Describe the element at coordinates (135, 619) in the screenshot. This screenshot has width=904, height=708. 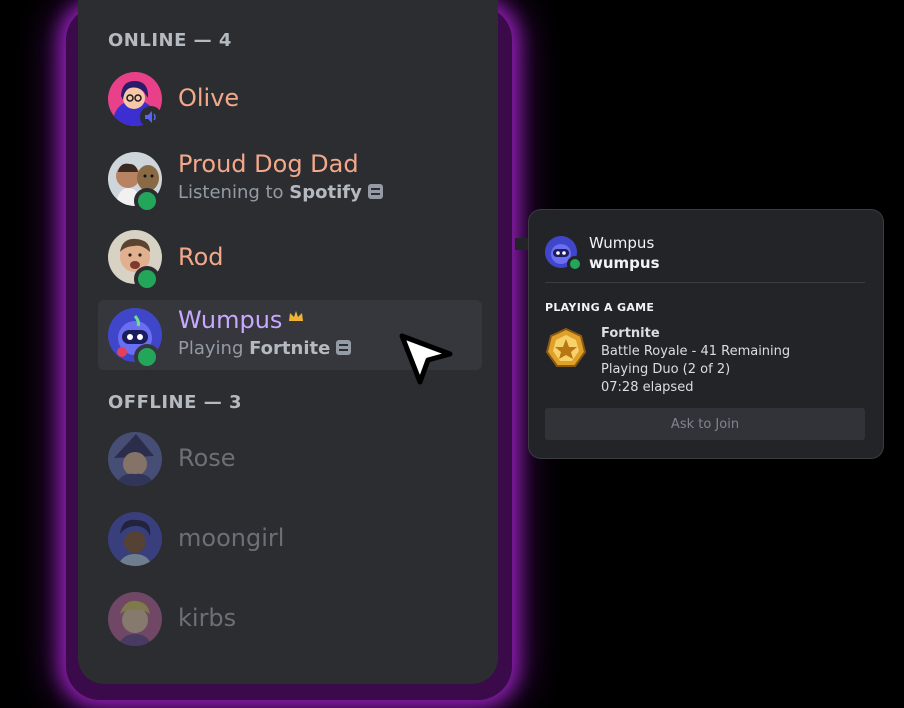
I see `avatar-kirbs` at that location.